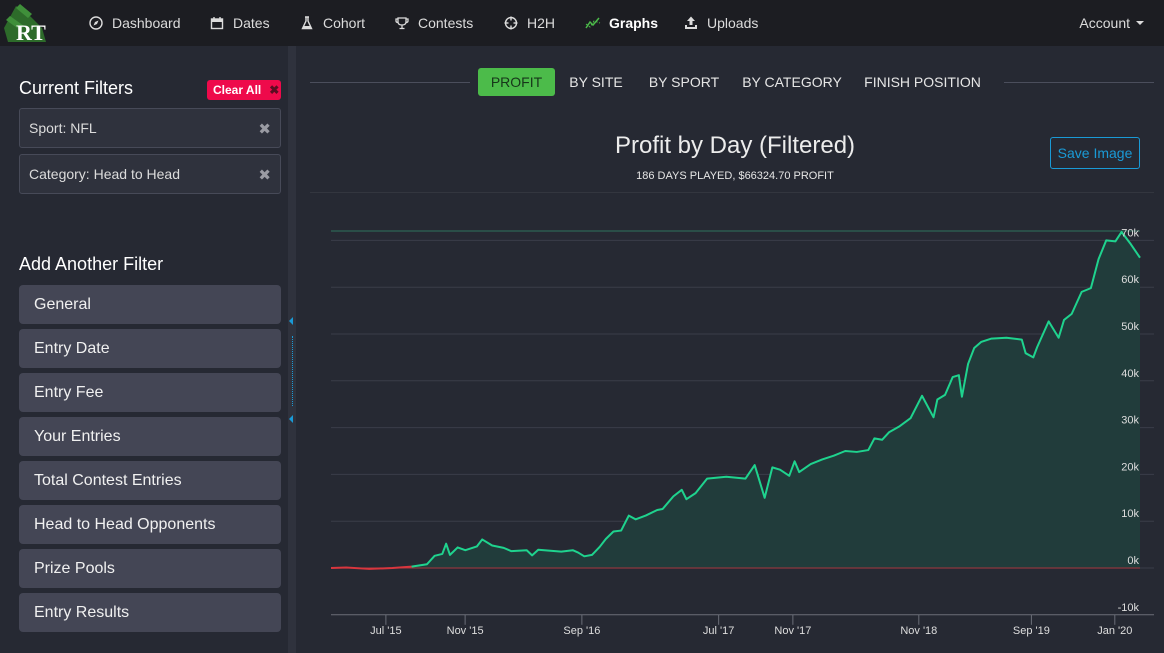  What do you see at coordinates (385, 631) in the screenshot?
I see `x-tick-label: Jul '15` at bounding box center [385, 631].